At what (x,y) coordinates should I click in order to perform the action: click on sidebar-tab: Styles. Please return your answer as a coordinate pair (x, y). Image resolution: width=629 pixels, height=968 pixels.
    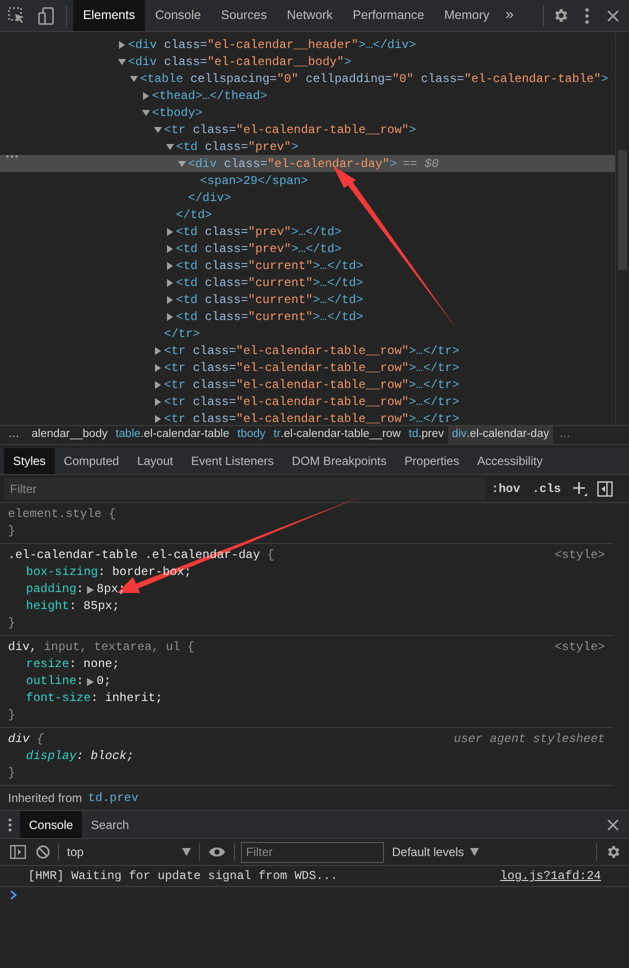
    Looking at the image, I should click on (29, 461).